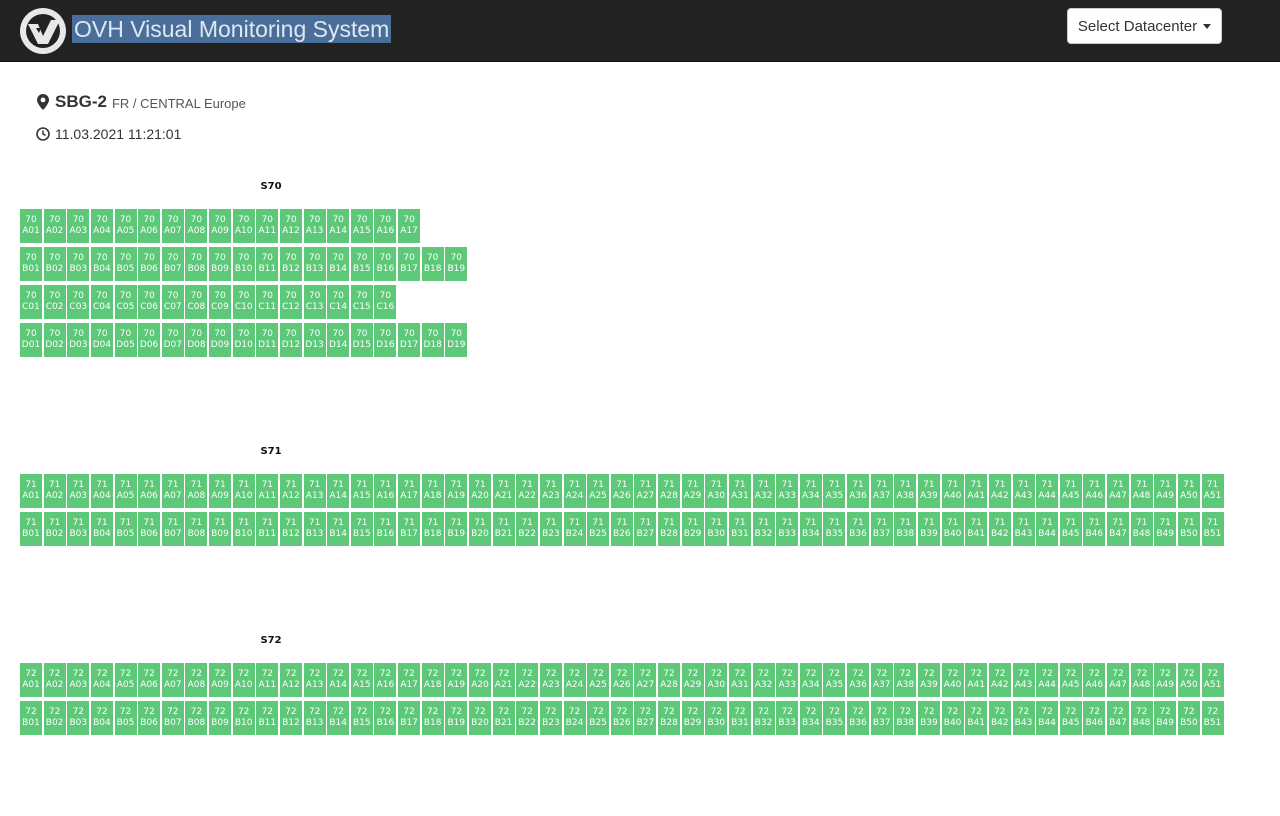  What do you see at coordinates (54, 340) in the screenshot?
I see `rack-tile: 70 D02` at bounding box center [54, 340].